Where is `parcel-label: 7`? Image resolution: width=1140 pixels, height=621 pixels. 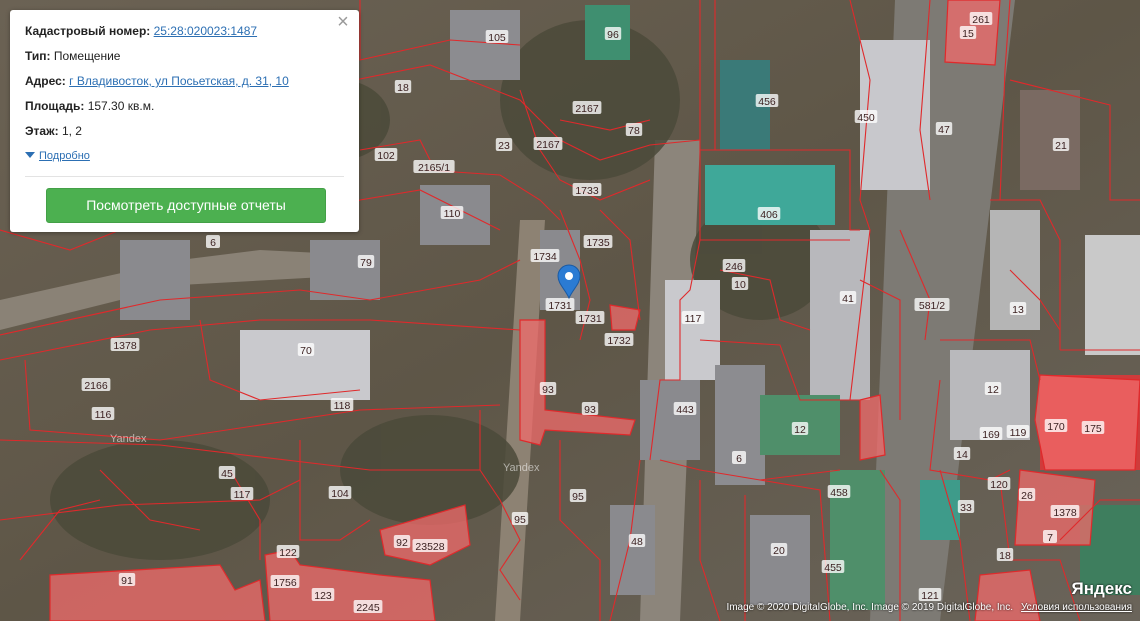
parcel-label: 7 is located at coordinates (1050, 538).